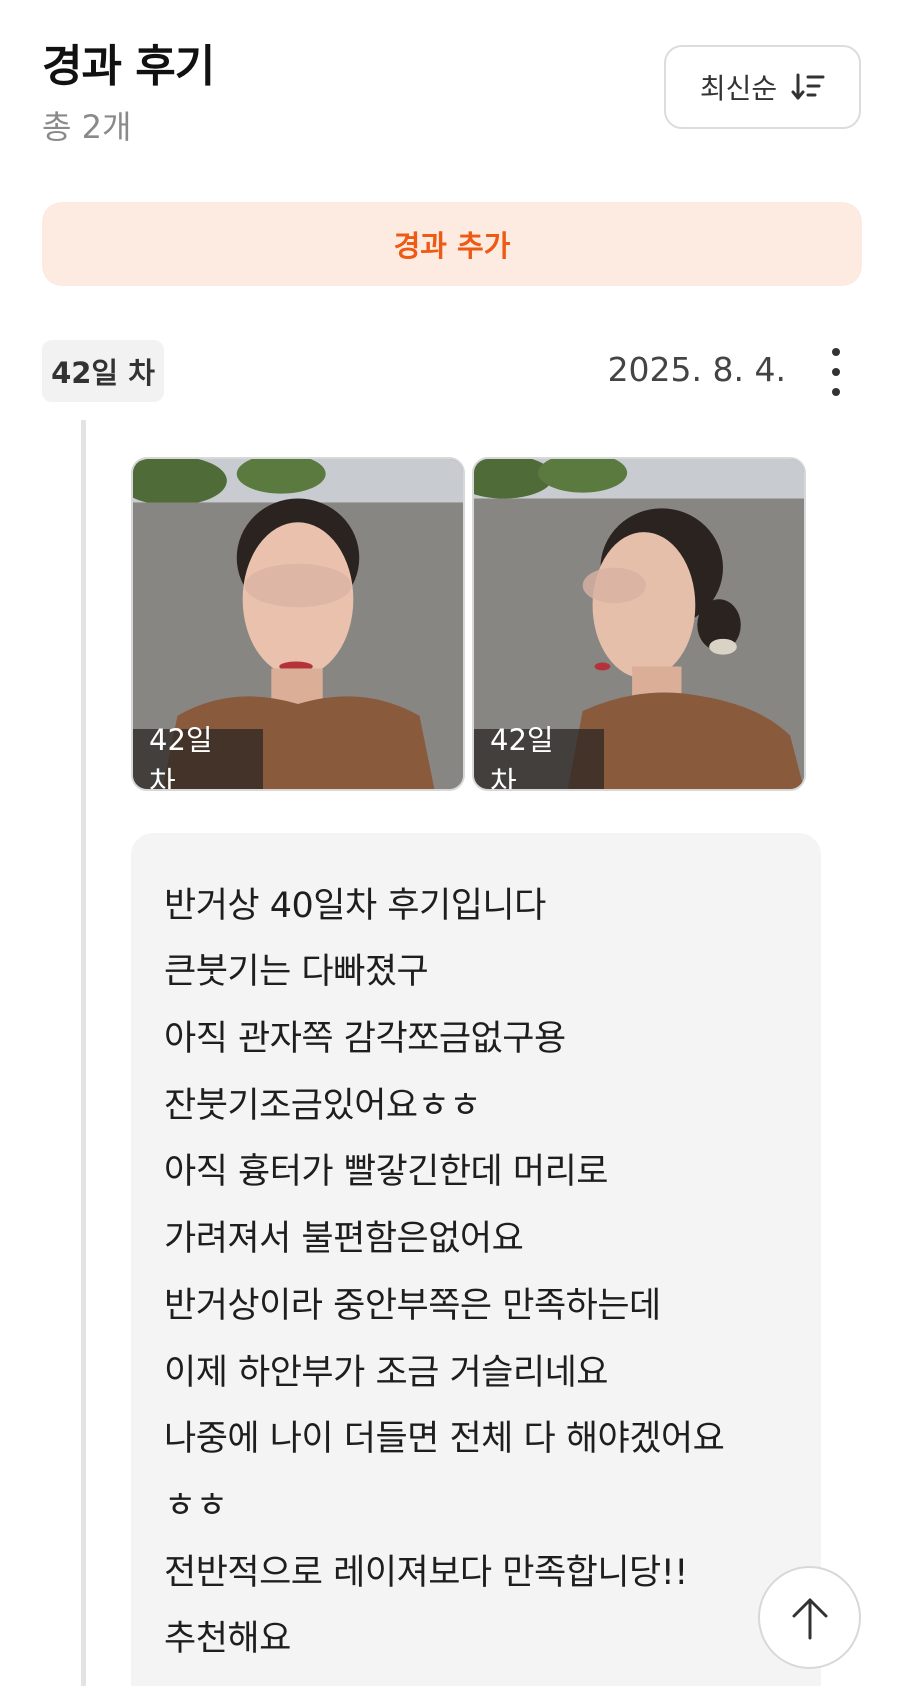 The image size is (904, 1686). I want to click on sort-label: 최신순, so click(738, 88).